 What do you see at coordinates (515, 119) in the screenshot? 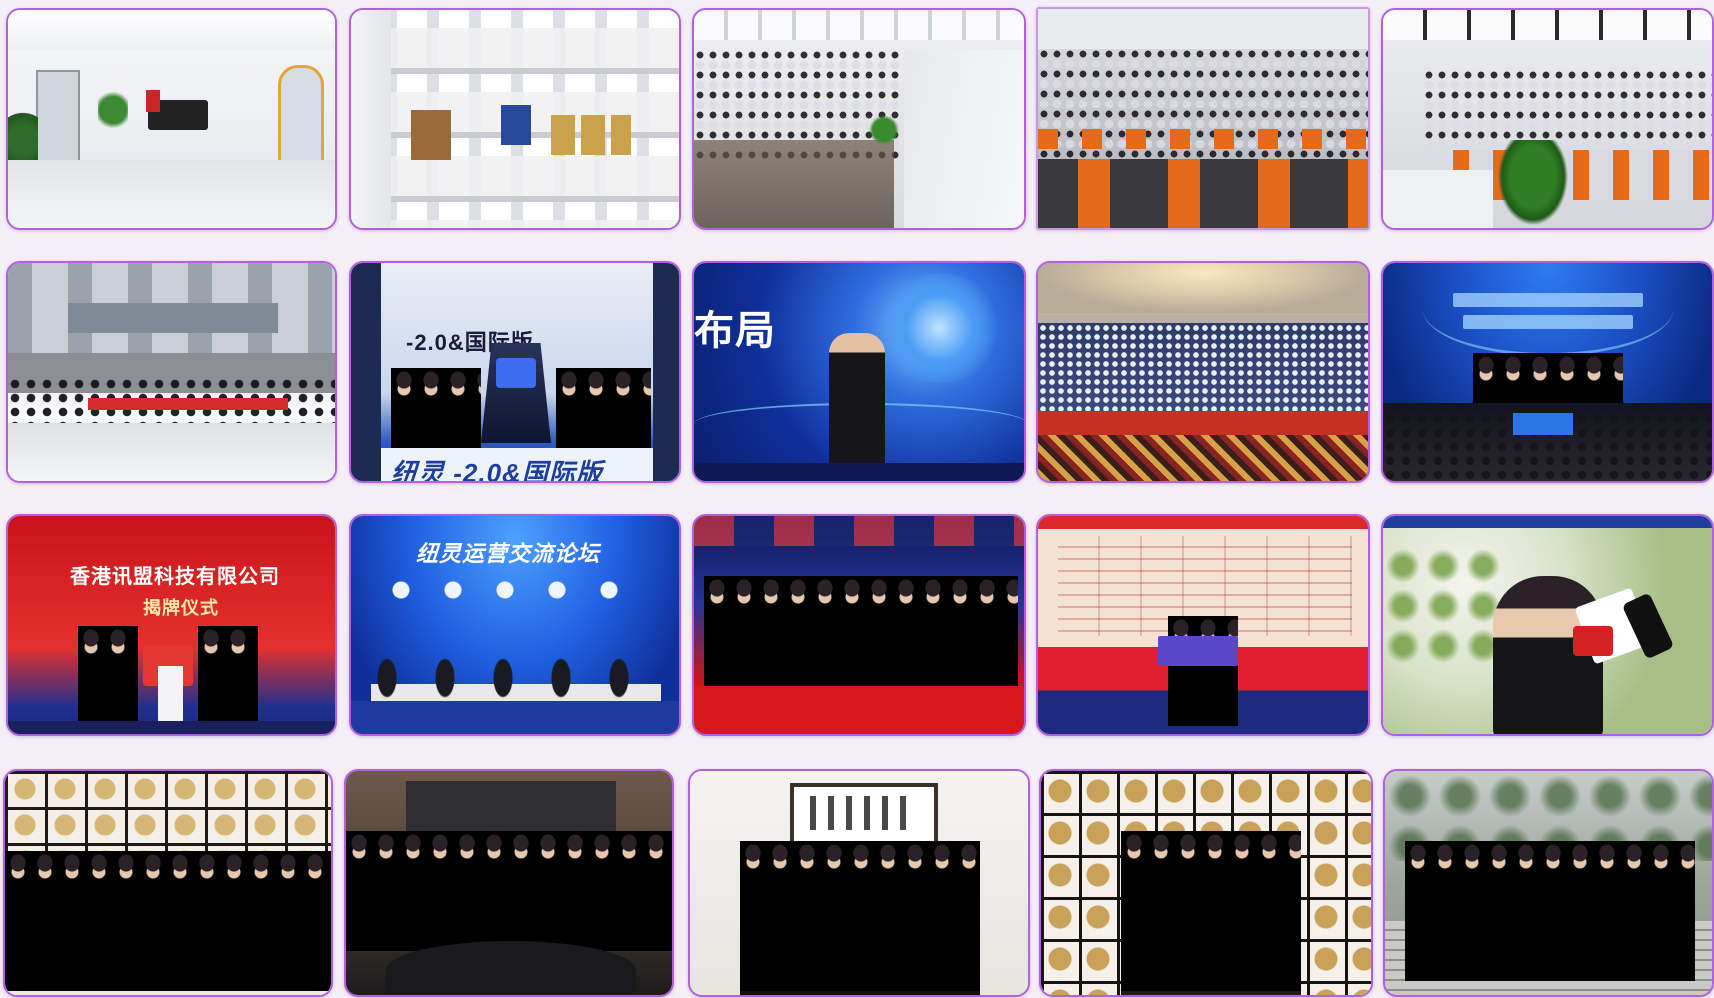
I see `gallery-photo-certificate-wall` at bounding box center [515, 119].